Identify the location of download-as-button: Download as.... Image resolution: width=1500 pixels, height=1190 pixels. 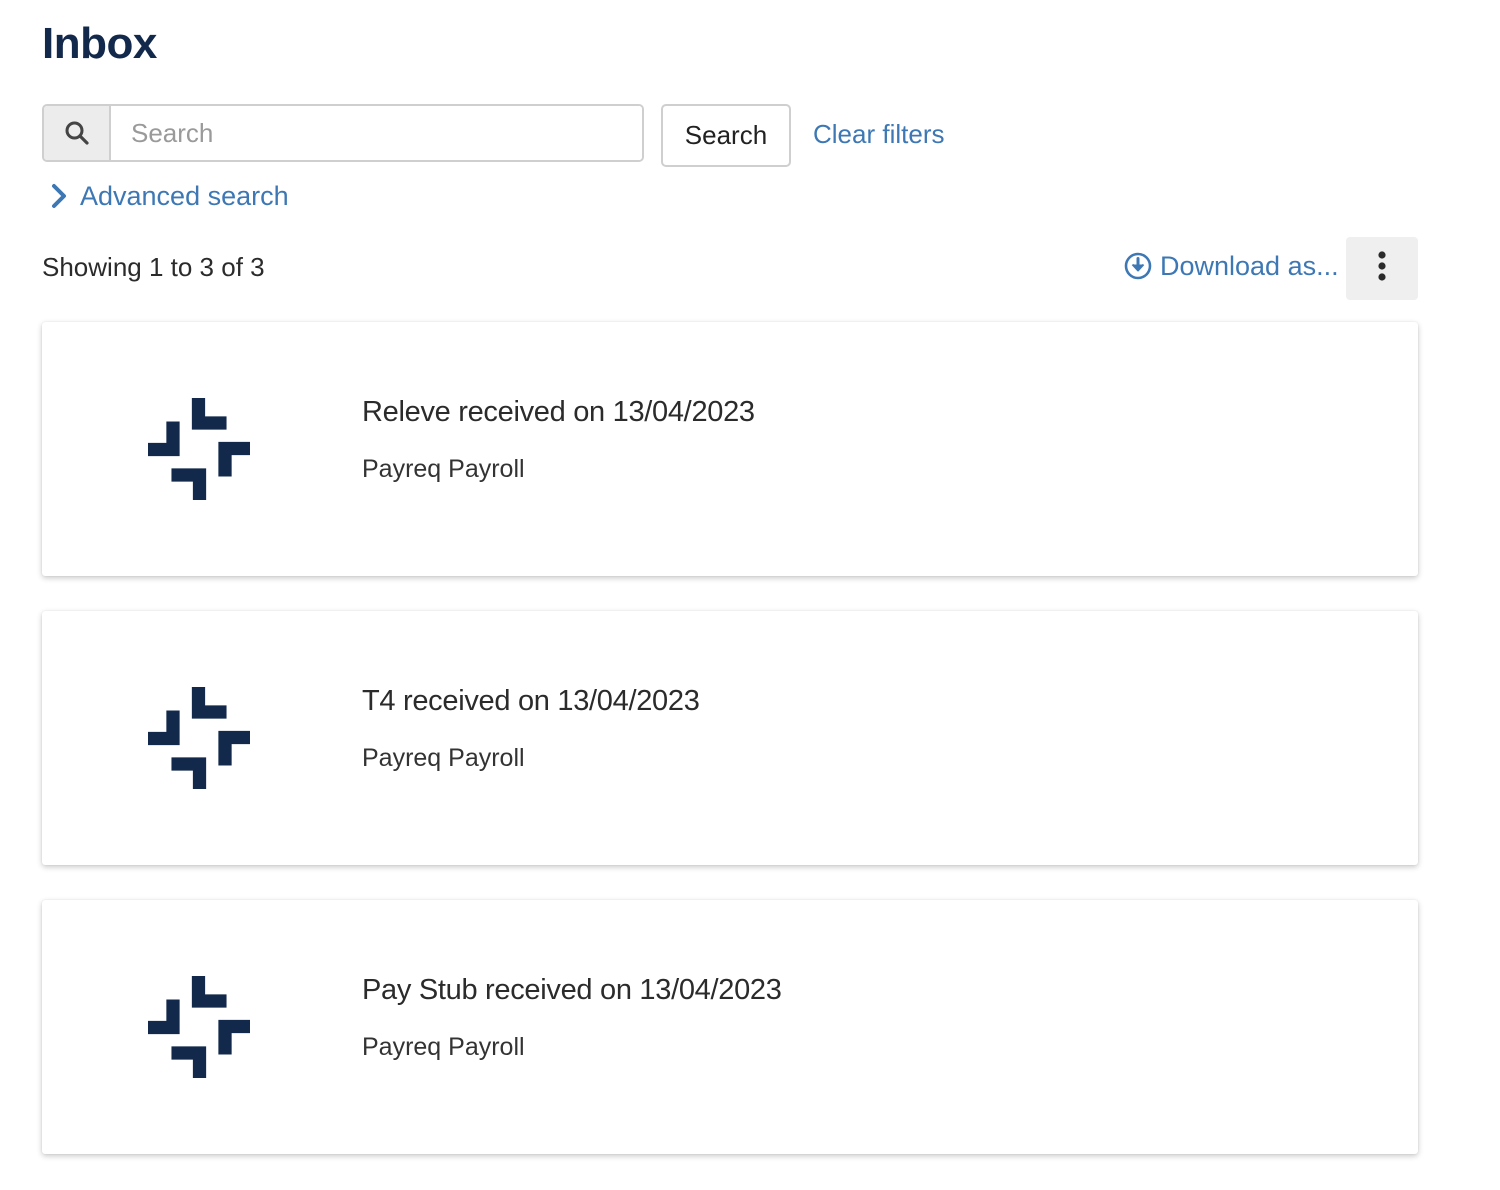
(1231, 266).